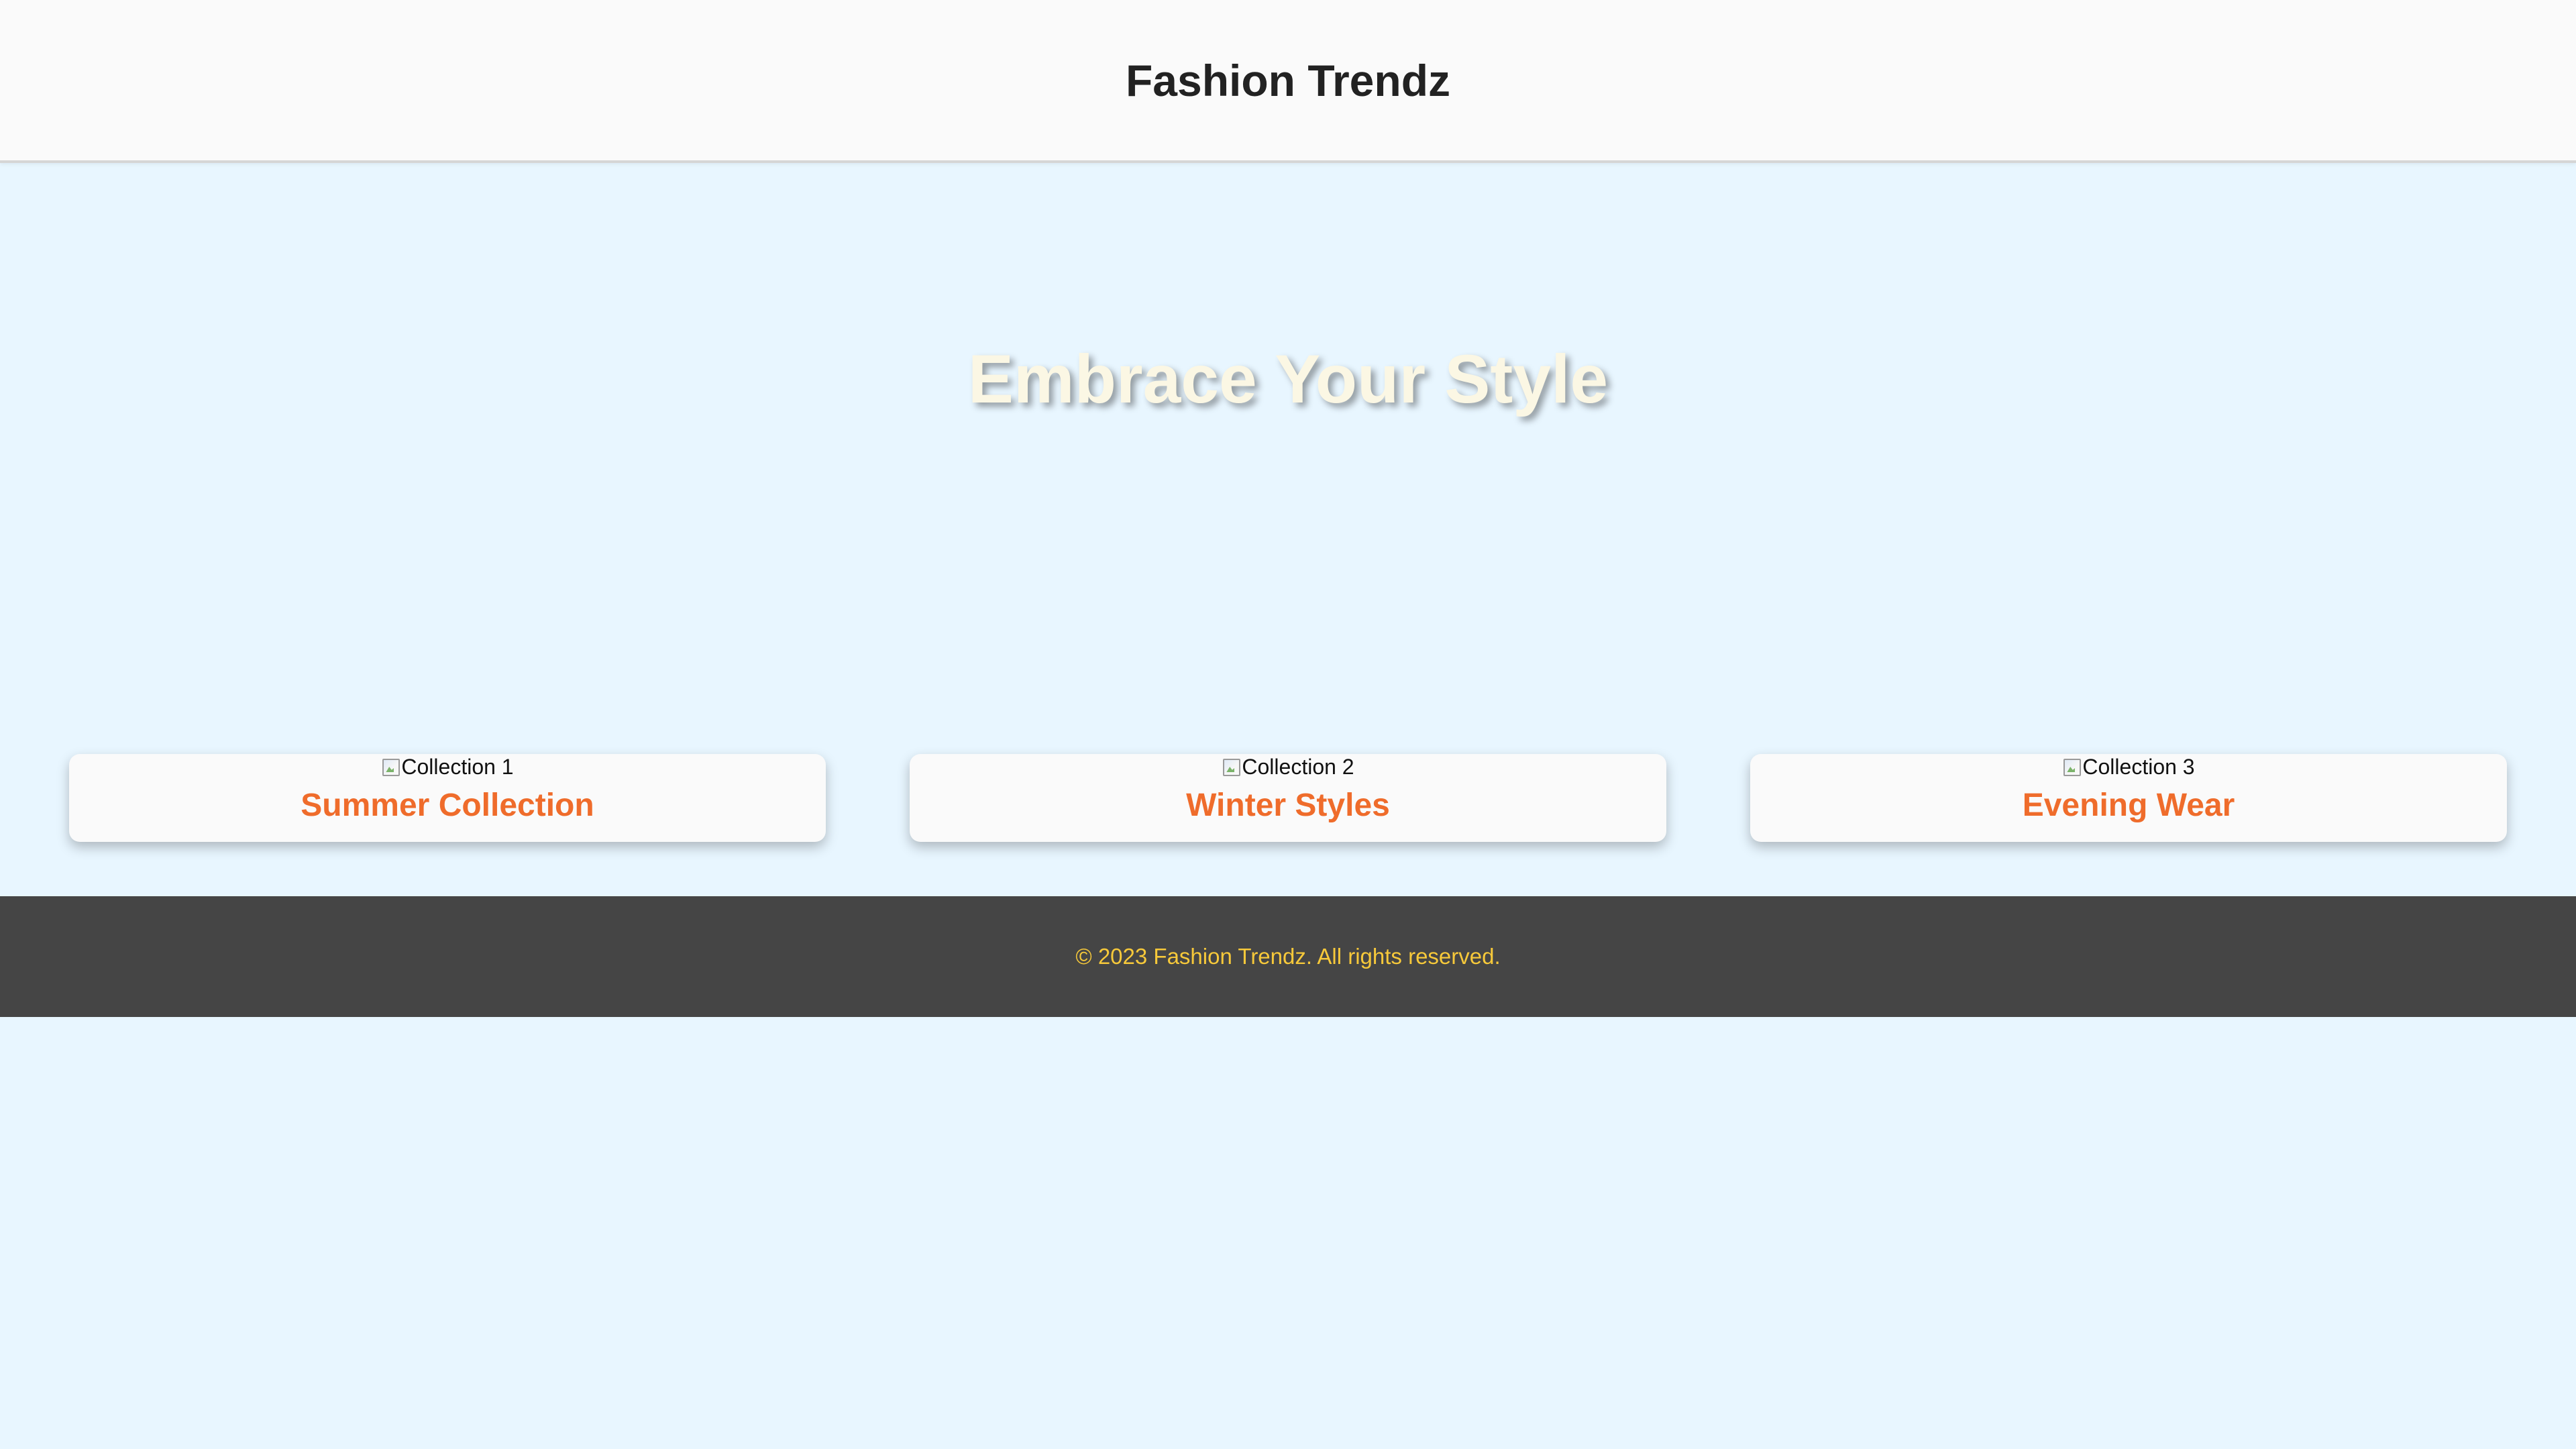 The width and height of the screenshot is (2576, 1449). I want to click on collection-card-evening: Collection 3 Evening Wear, so click(2128, 798).